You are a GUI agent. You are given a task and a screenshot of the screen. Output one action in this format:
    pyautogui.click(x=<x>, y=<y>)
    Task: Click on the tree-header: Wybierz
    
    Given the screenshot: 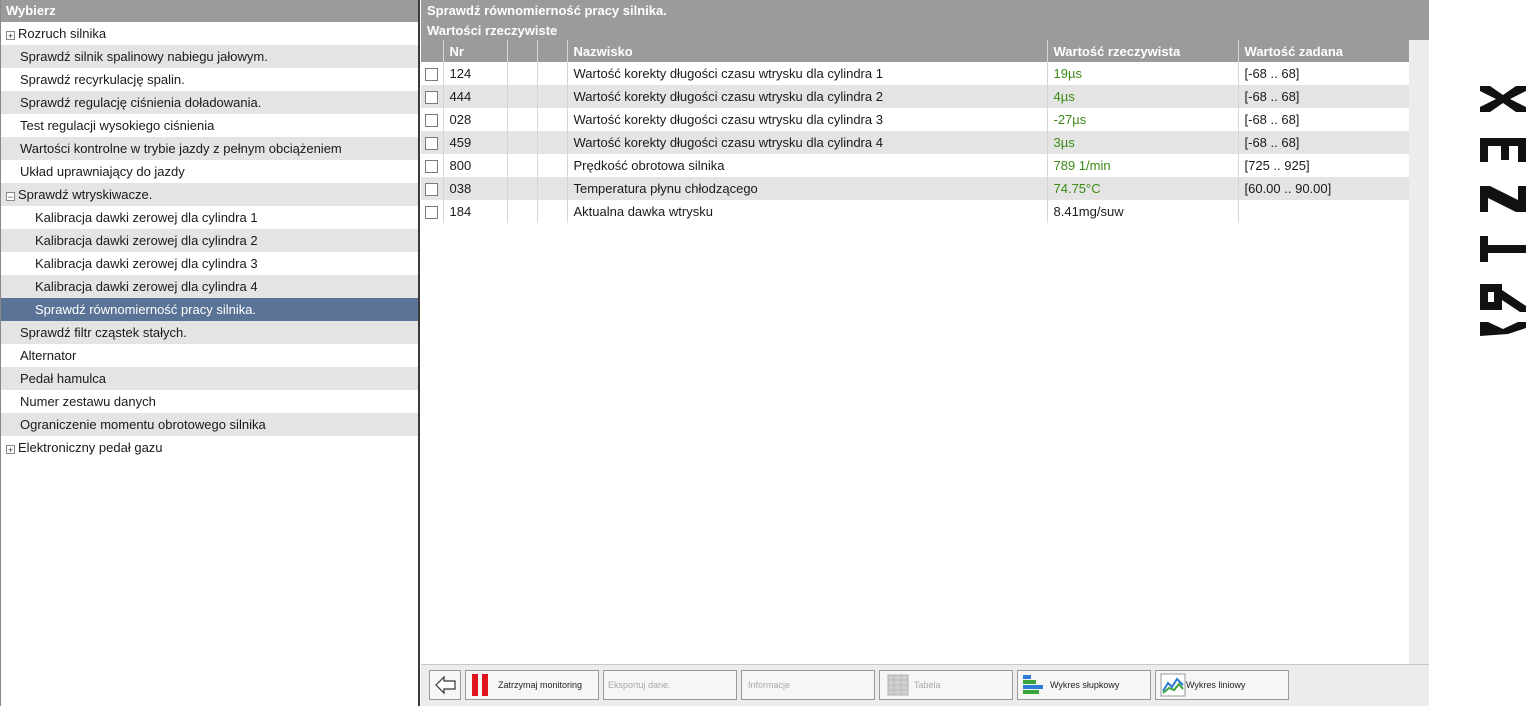 What is the action you would take?
    pyautogui.click(x=209, y=11)
    